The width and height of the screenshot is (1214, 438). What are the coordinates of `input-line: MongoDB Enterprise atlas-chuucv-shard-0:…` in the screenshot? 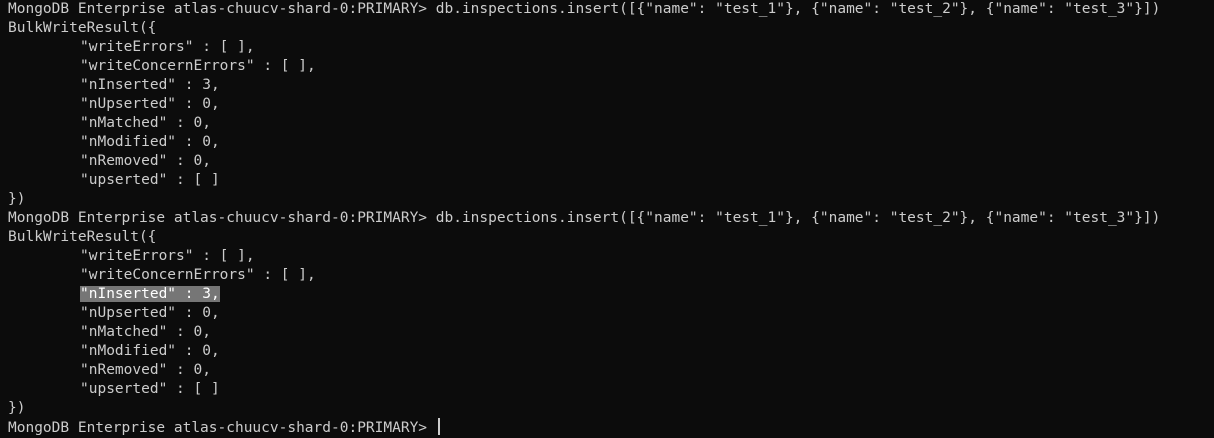 It's located at (611, 427).